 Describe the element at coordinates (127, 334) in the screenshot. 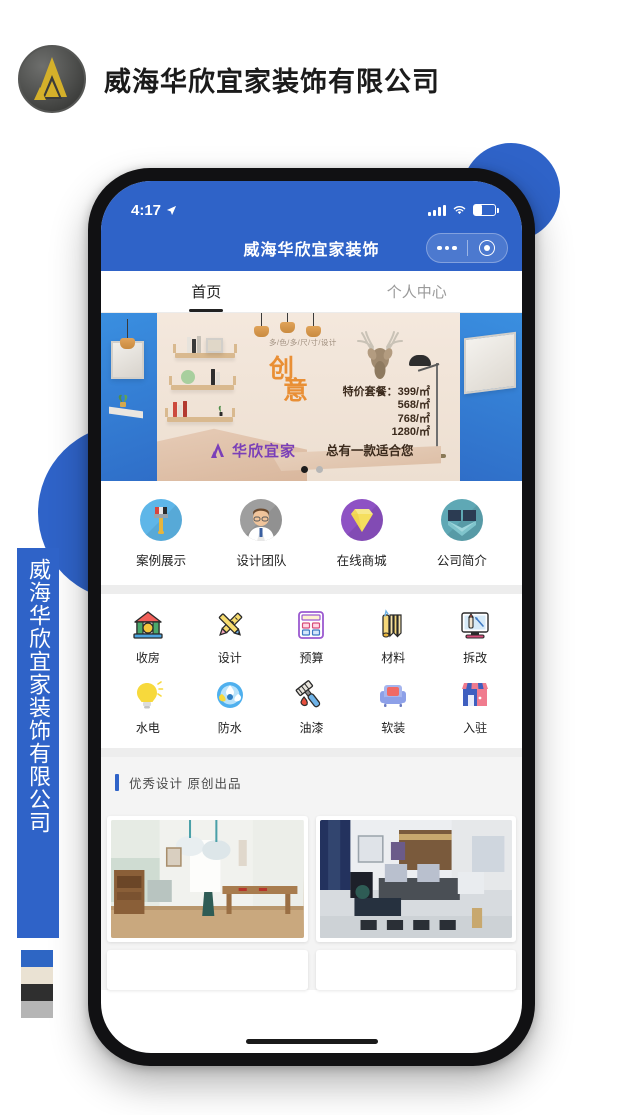

I see `banner-pendant-lamp-left` at that location.